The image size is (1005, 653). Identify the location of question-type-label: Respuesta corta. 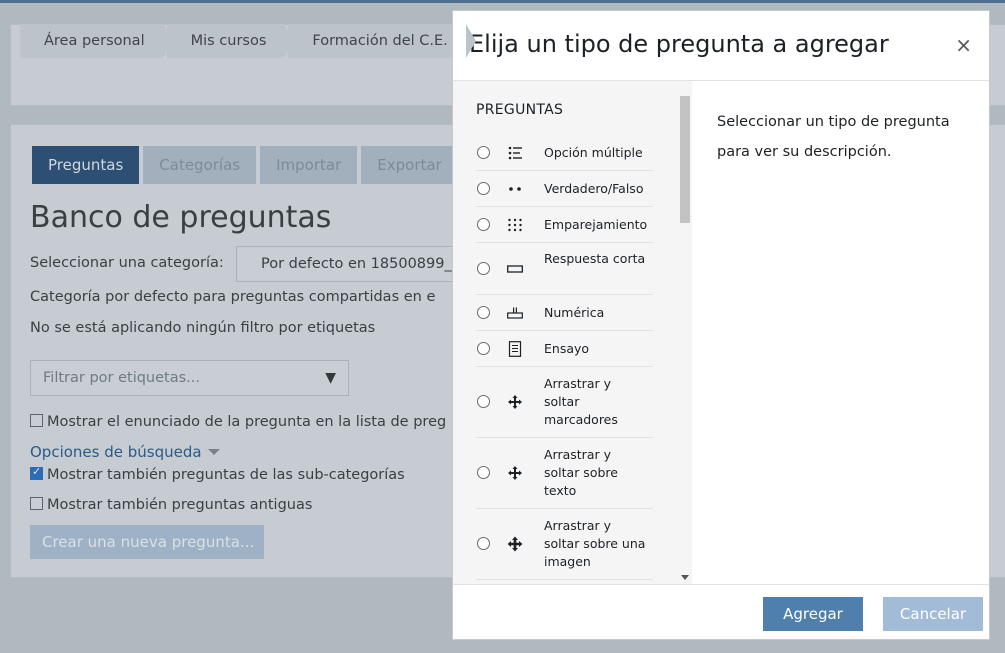
(595, 258).